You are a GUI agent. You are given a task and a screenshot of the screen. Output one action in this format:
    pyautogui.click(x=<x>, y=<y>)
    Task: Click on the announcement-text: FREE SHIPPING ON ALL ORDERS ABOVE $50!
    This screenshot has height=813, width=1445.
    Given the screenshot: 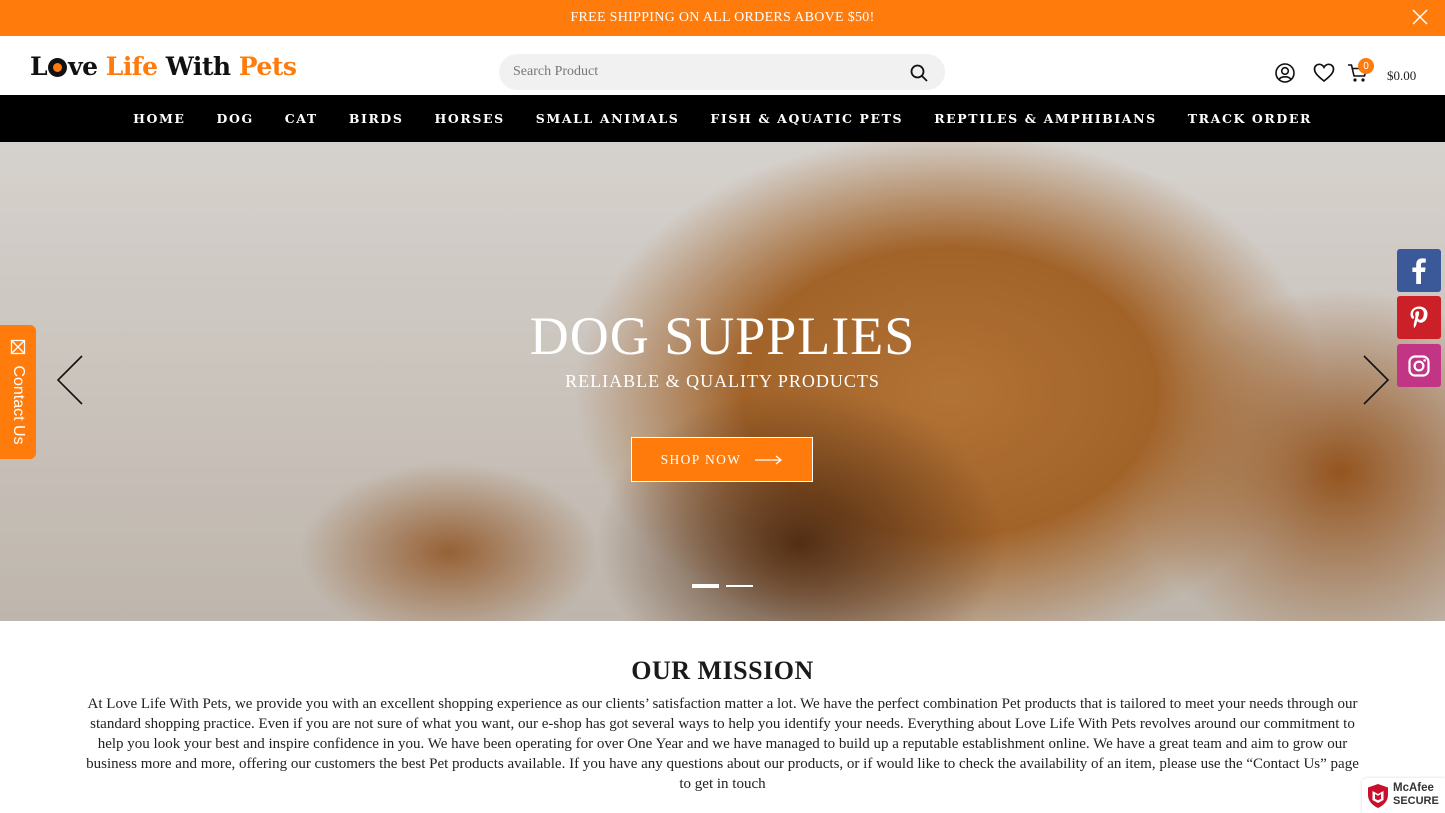 What is the action you would take?
    pyautogui.click(x=722, y=17)
    